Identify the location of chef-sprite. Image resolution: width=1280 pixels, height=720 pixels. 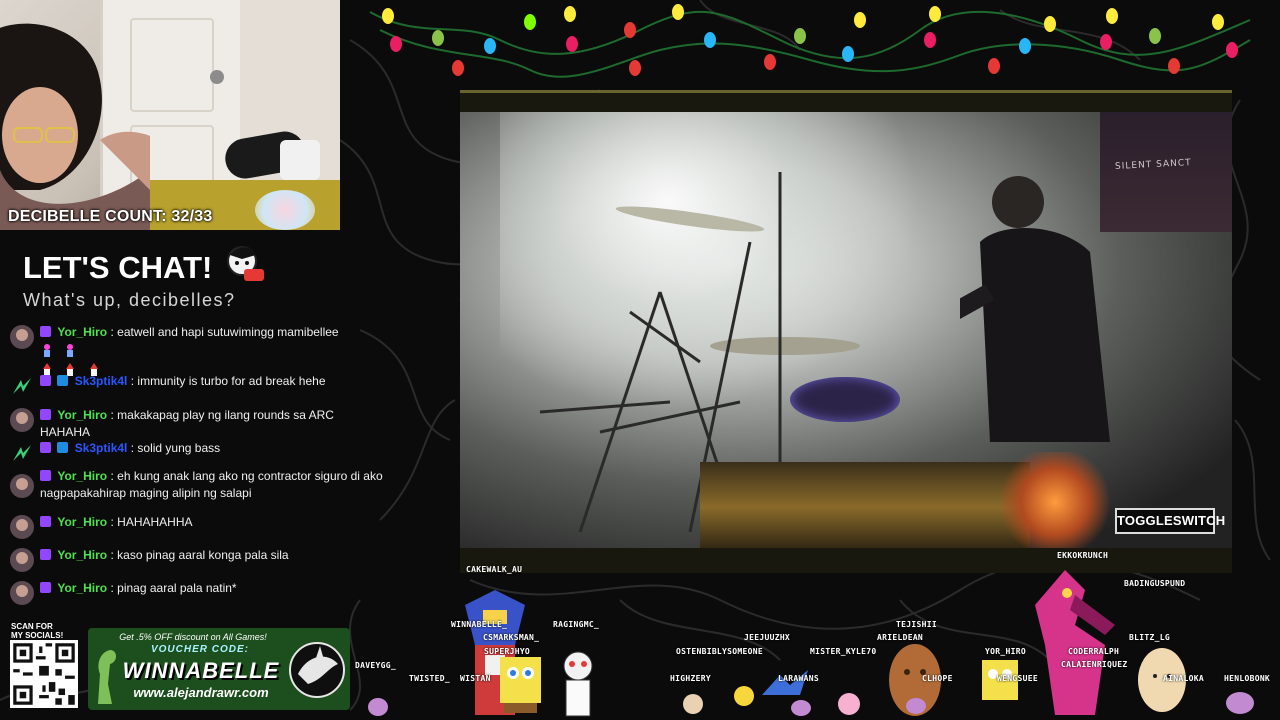
(578, 684).